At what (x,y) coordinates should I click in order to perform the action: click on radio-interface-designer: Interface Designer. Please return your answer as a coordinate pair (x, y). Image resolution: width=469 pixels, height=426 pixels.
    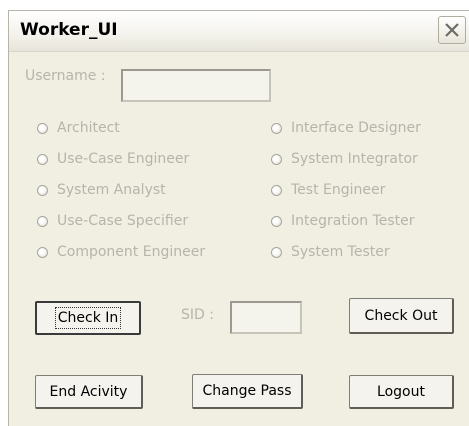
    Looking at the image, I should click on (346, 128).